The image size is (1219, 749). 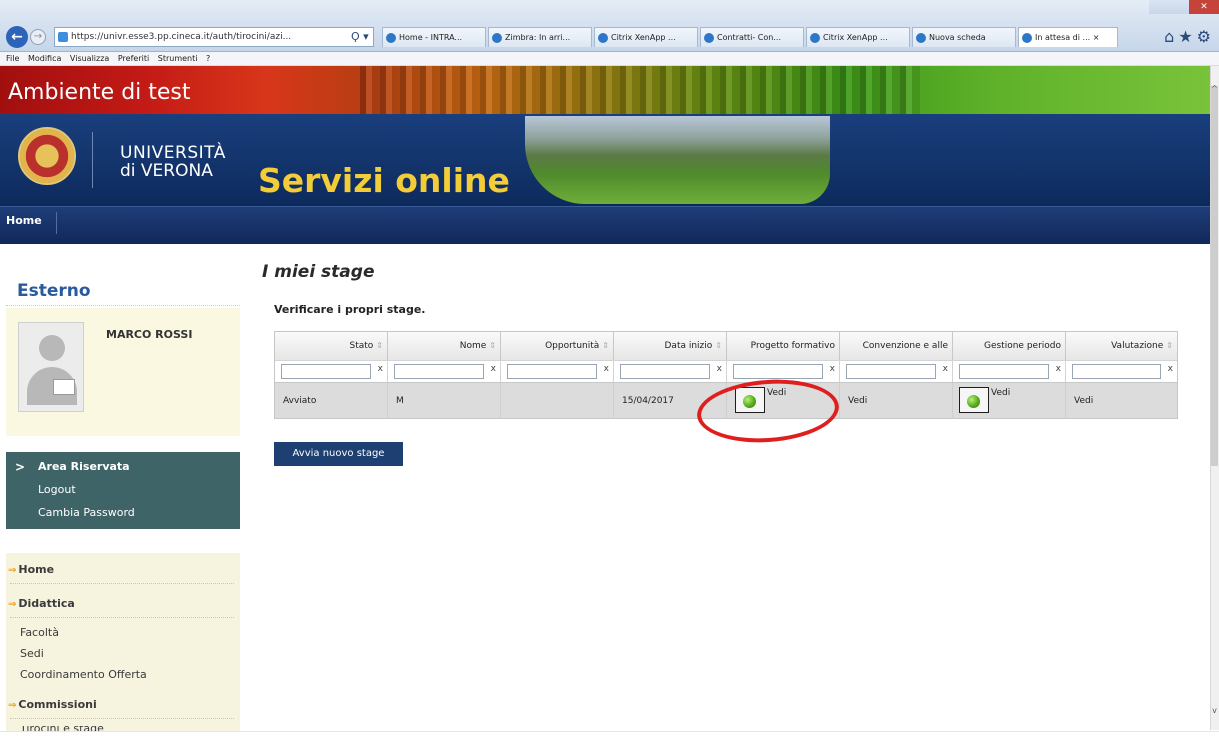 What do you see at coordinates (54, 291) in the screenshot?
I see `sidebar-heading: Esterno` at bounding box center [54, 291].